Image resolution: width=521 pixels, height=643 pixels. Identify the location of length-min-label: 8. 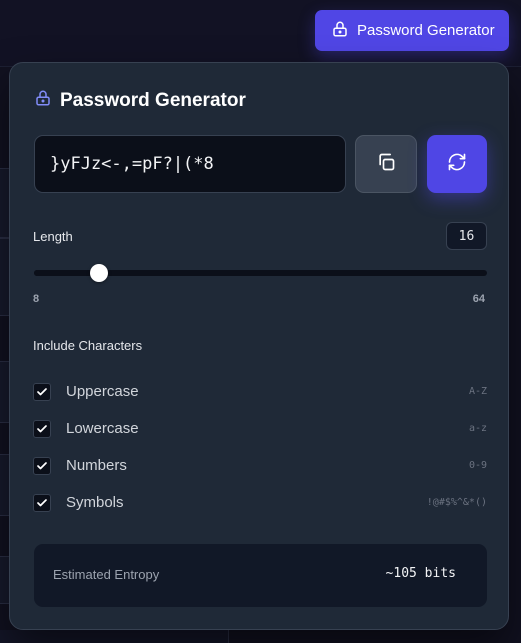
(36, 299).